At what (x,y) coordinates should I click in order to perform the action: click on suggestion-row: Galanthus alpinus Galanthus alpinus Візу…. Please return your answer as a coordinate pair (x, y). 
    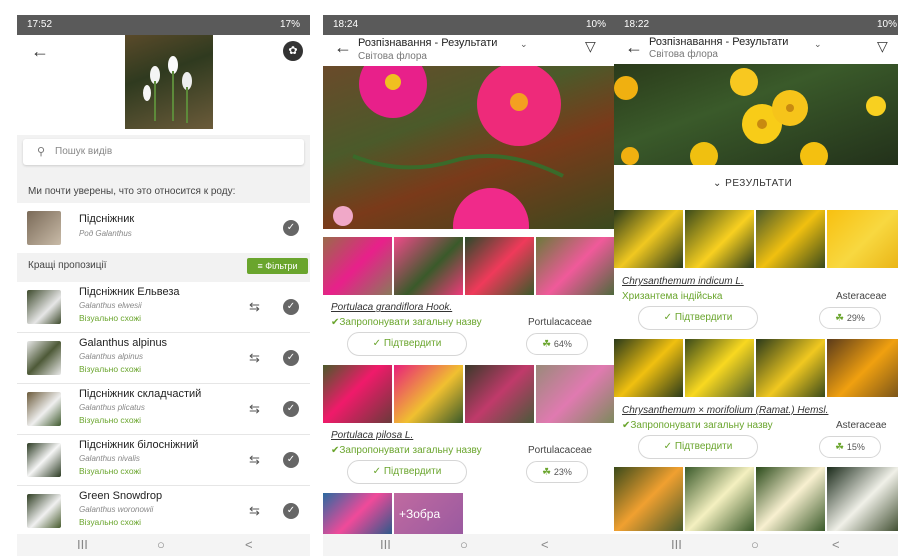
    Looking at the image, I should click on (163, 358).